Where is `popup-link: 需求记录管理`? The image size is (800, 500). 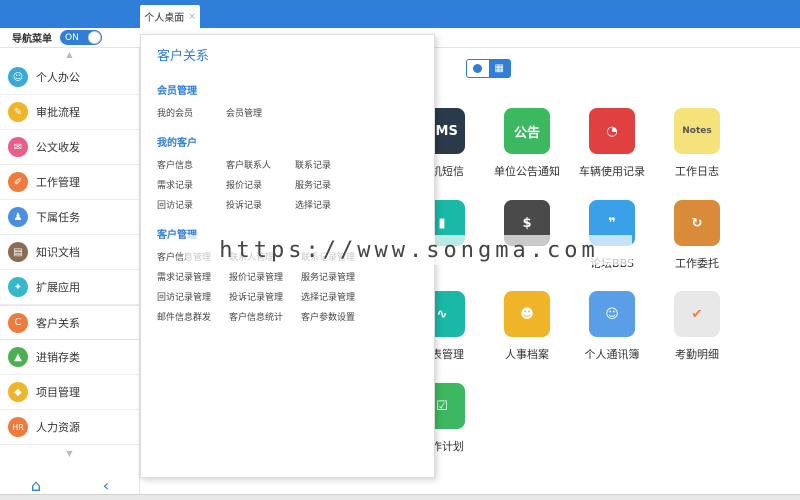
popup-link: 需求记录管理 is located at coordinates (193, 278).